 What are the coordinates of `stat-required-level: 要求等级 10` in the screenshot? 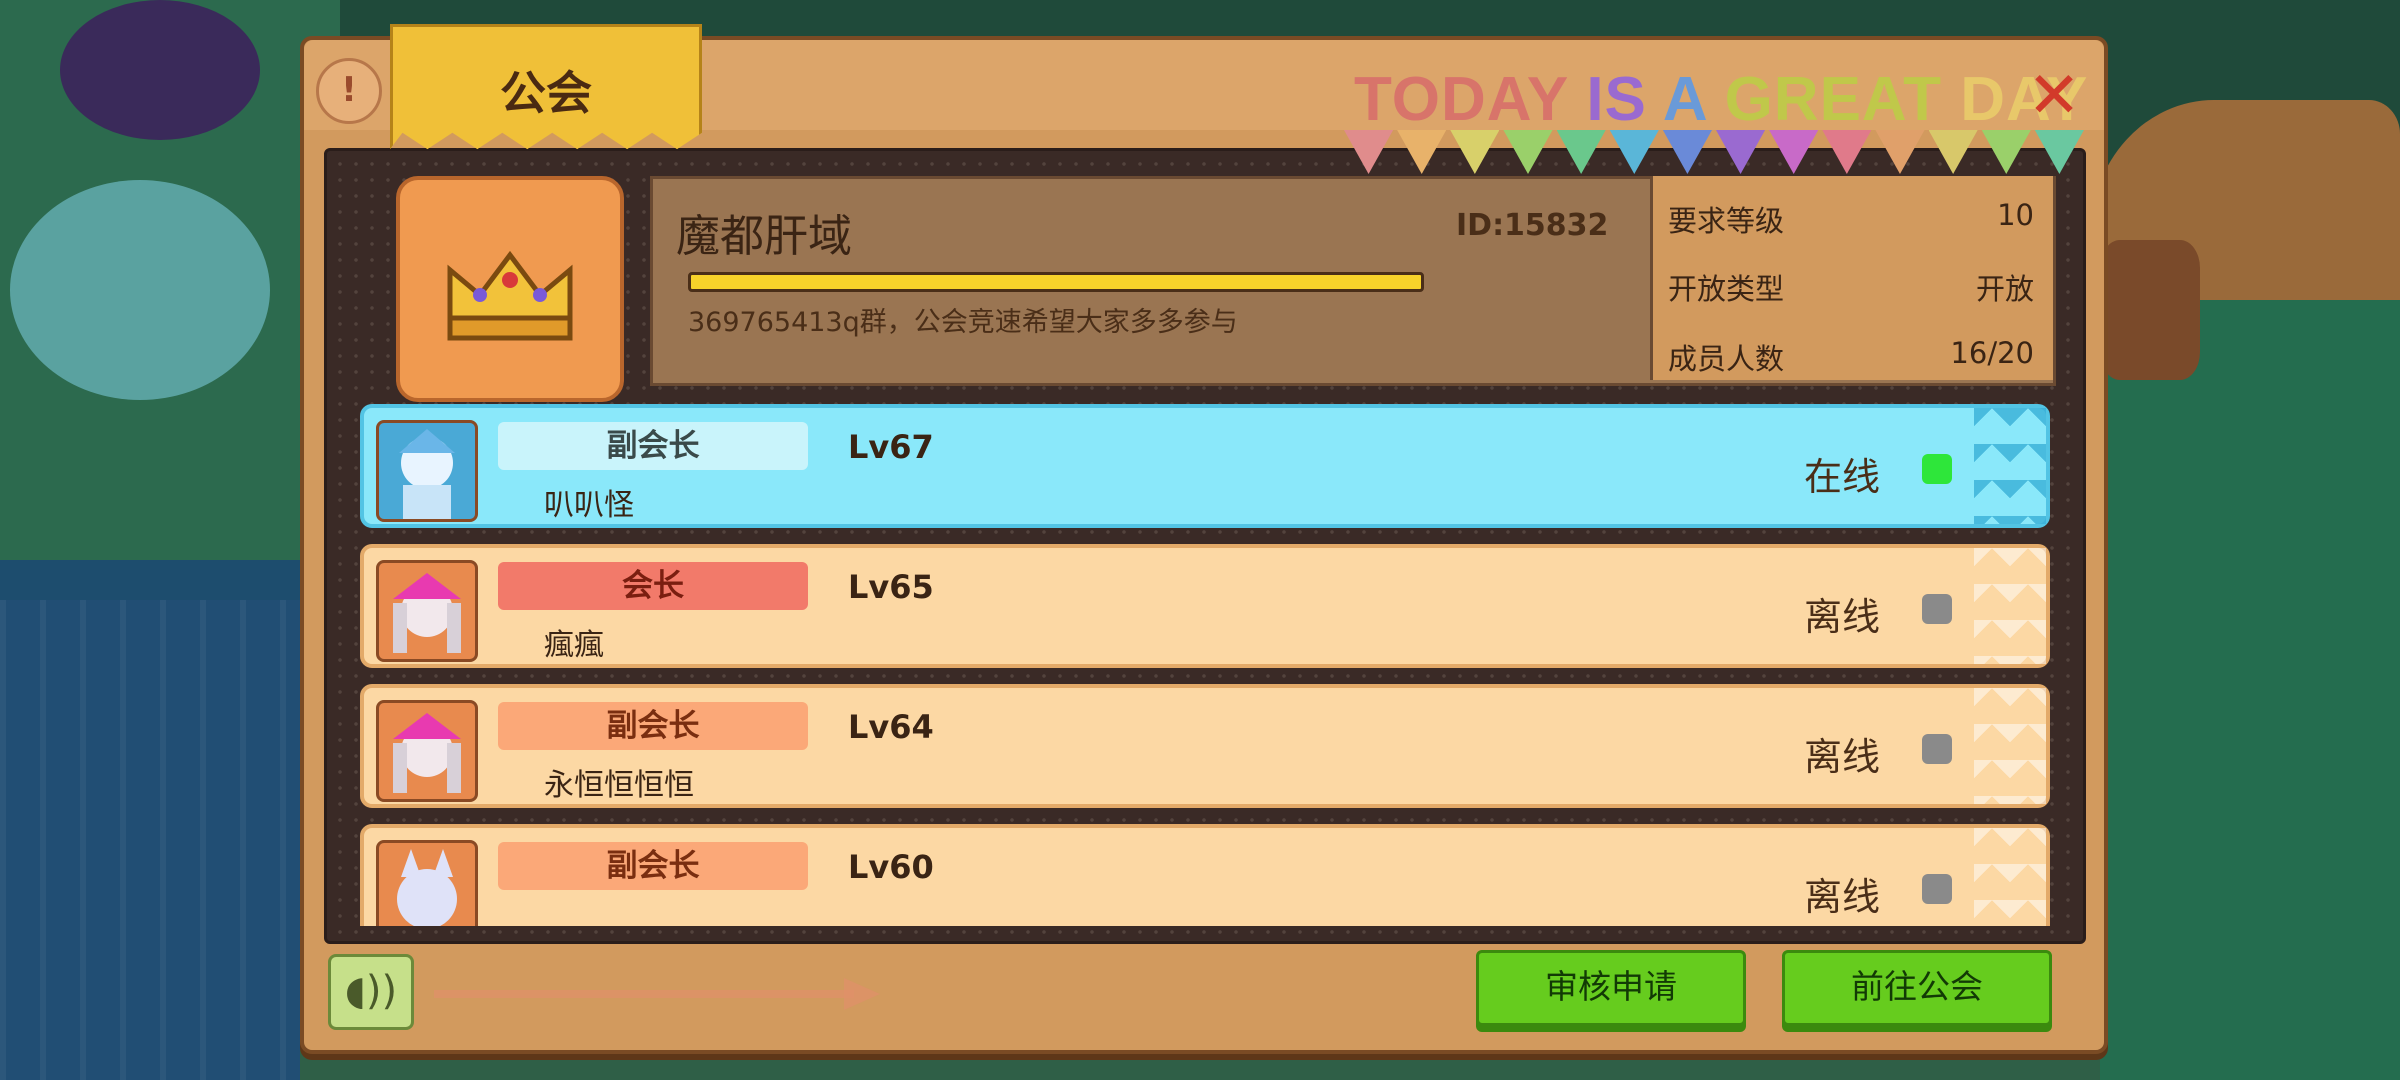 It's located at (1851, 219).